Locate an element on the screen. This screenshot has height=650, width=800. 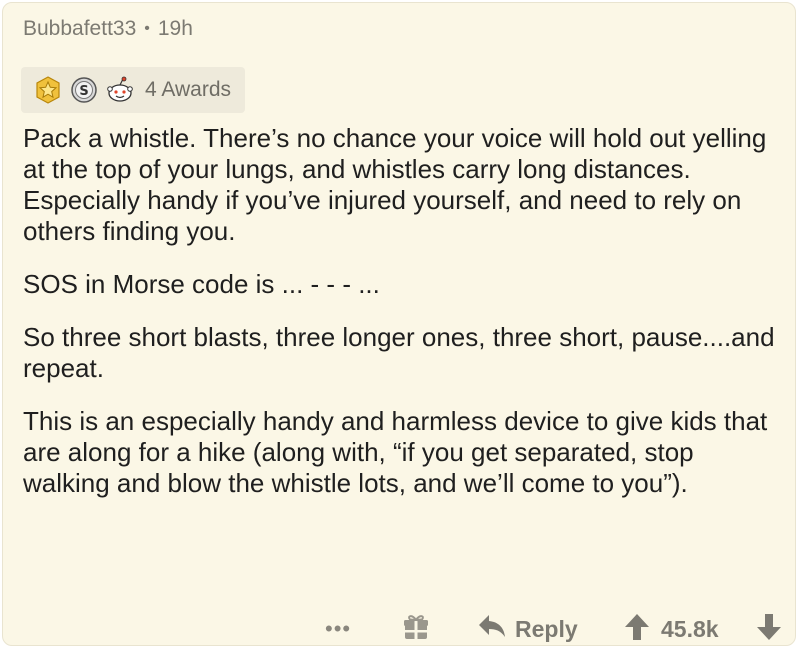
give-award-button is located at coordinates (416, 629).